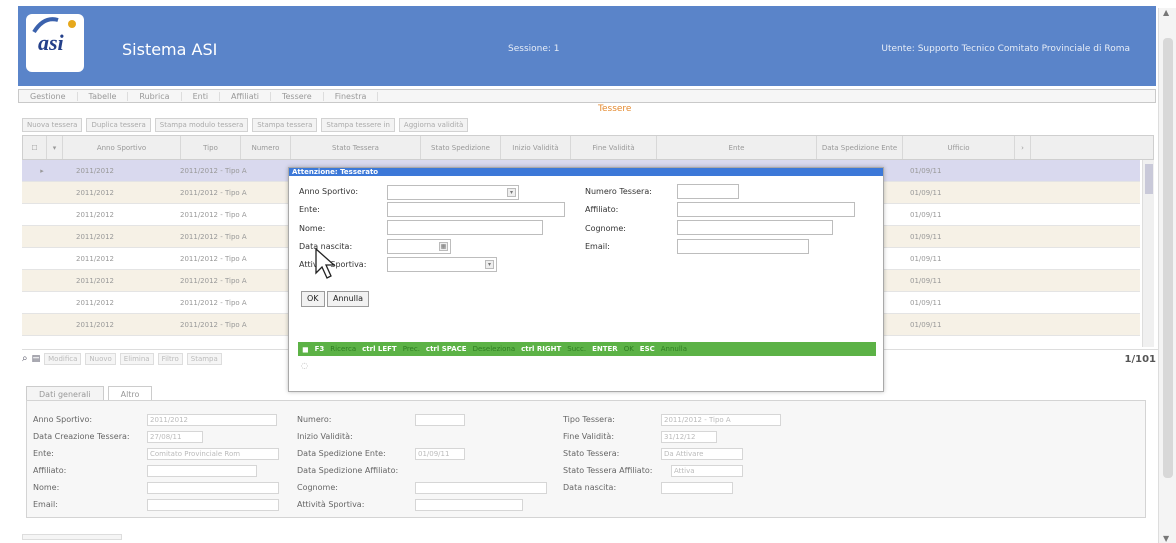  I want to click on cognome-field, so click(481, 488).